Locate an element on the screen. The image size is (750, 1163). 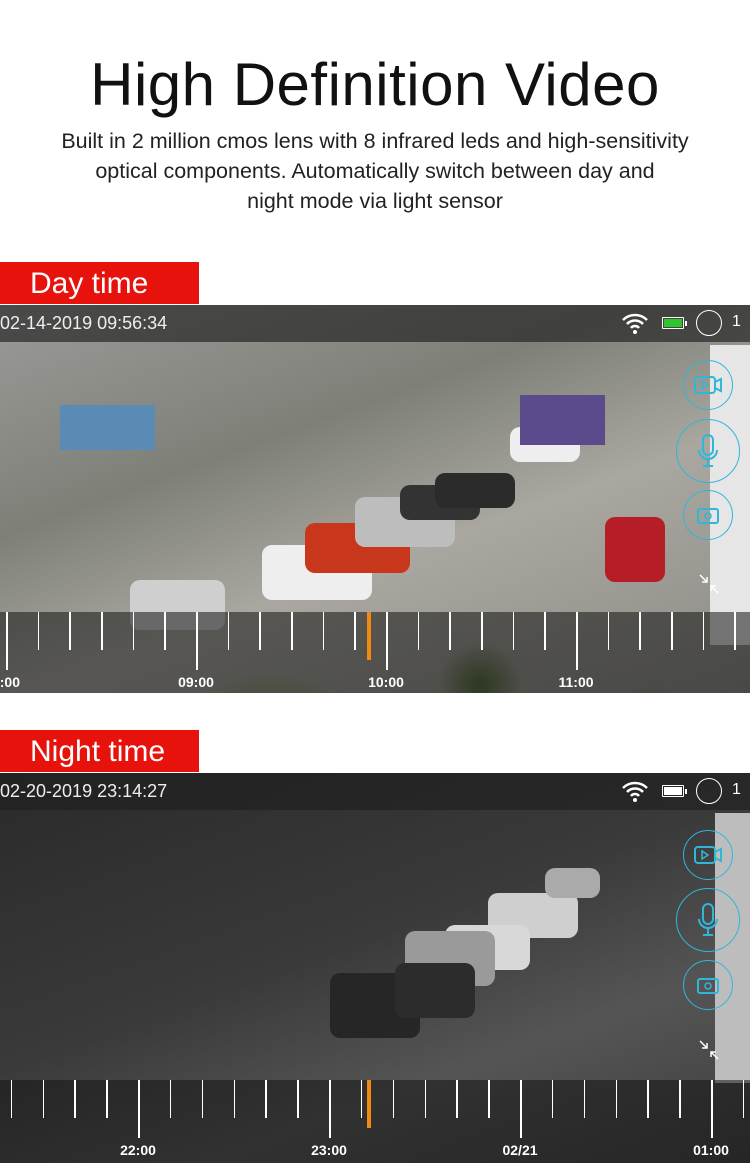
timeline-label: 23:00 is located at coordinates (329, 1150).